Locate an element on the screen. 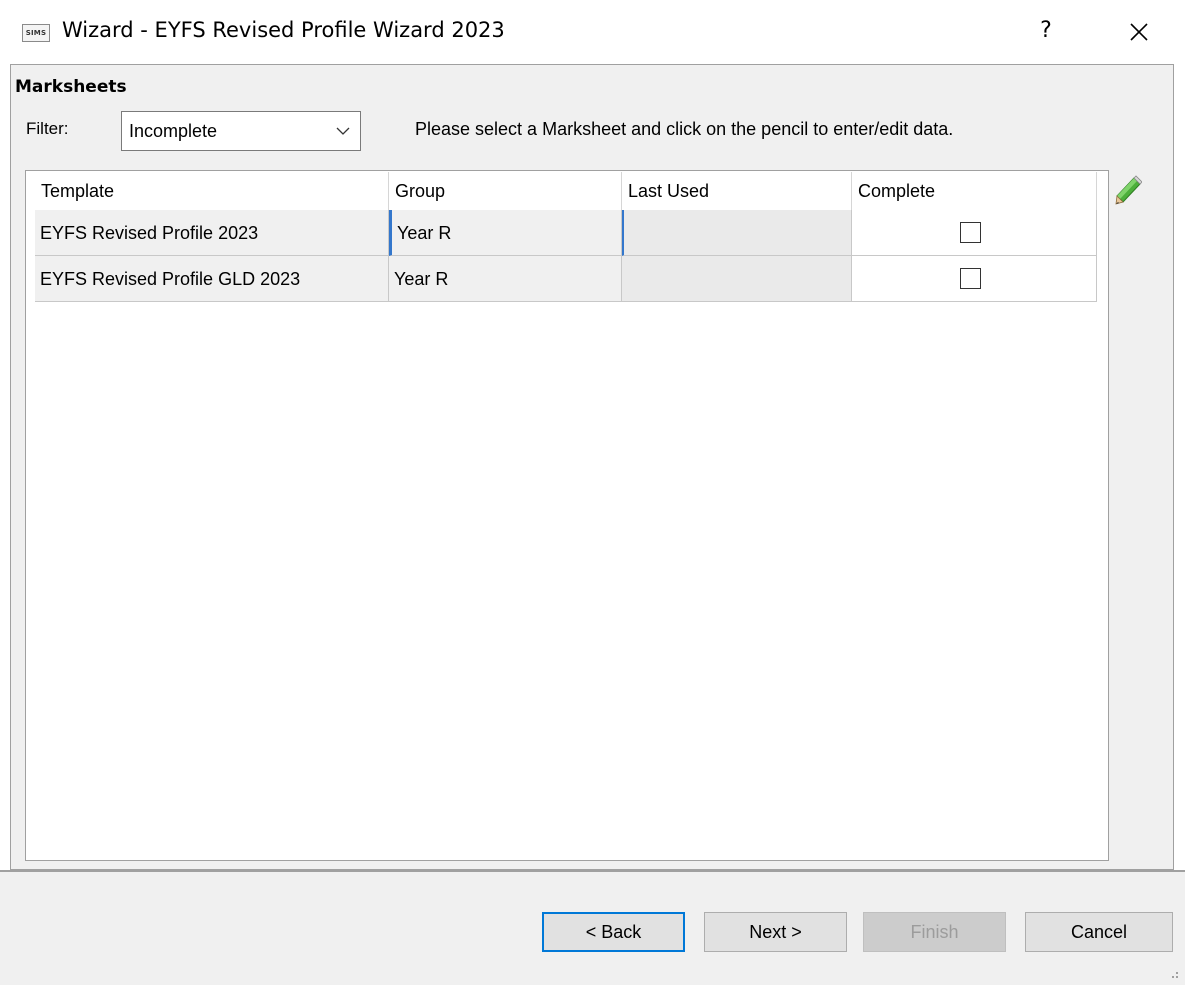  column-header-last-used: Last Used is located at coordinates (737, 191).